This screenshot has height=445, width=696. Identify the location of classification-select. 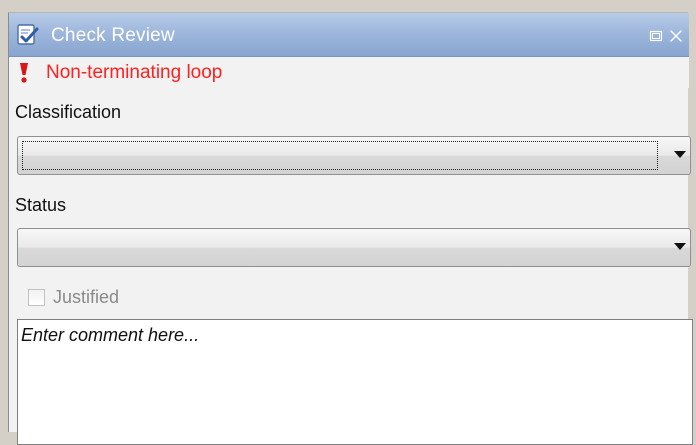
(354, 155).